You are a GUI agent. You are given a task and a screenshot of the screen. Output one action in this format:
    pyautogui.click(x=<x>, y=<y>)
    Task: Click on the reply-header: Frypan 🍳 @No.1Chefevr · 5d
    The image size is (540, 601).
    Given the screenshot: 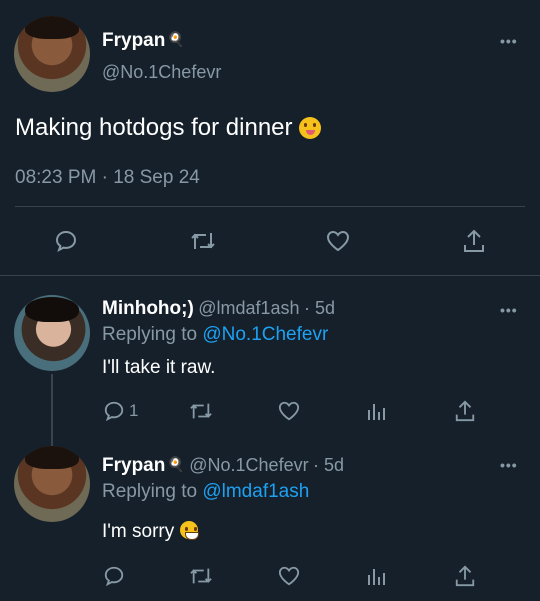 What is the action you would take?
    pyautogui.click(x=223, y=466)
    